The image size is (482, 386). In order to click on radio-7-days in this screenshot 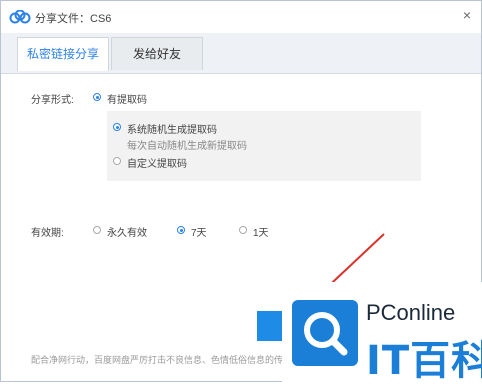, I will do `click(181, 230)`.